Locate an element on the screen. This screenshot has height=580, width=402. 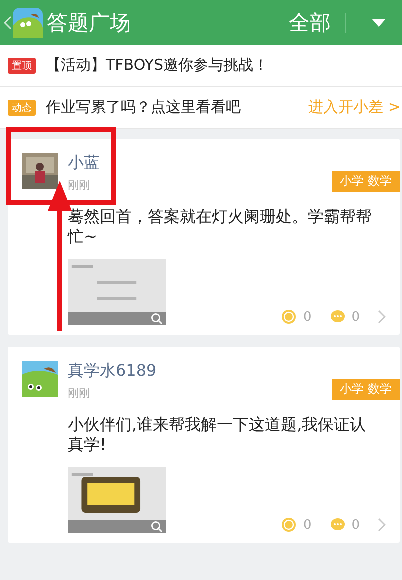
question-text: 蓦然回首，答案就在灯火阑珊处。学霸帮帮忙~ is located at coordinates (220, 227).